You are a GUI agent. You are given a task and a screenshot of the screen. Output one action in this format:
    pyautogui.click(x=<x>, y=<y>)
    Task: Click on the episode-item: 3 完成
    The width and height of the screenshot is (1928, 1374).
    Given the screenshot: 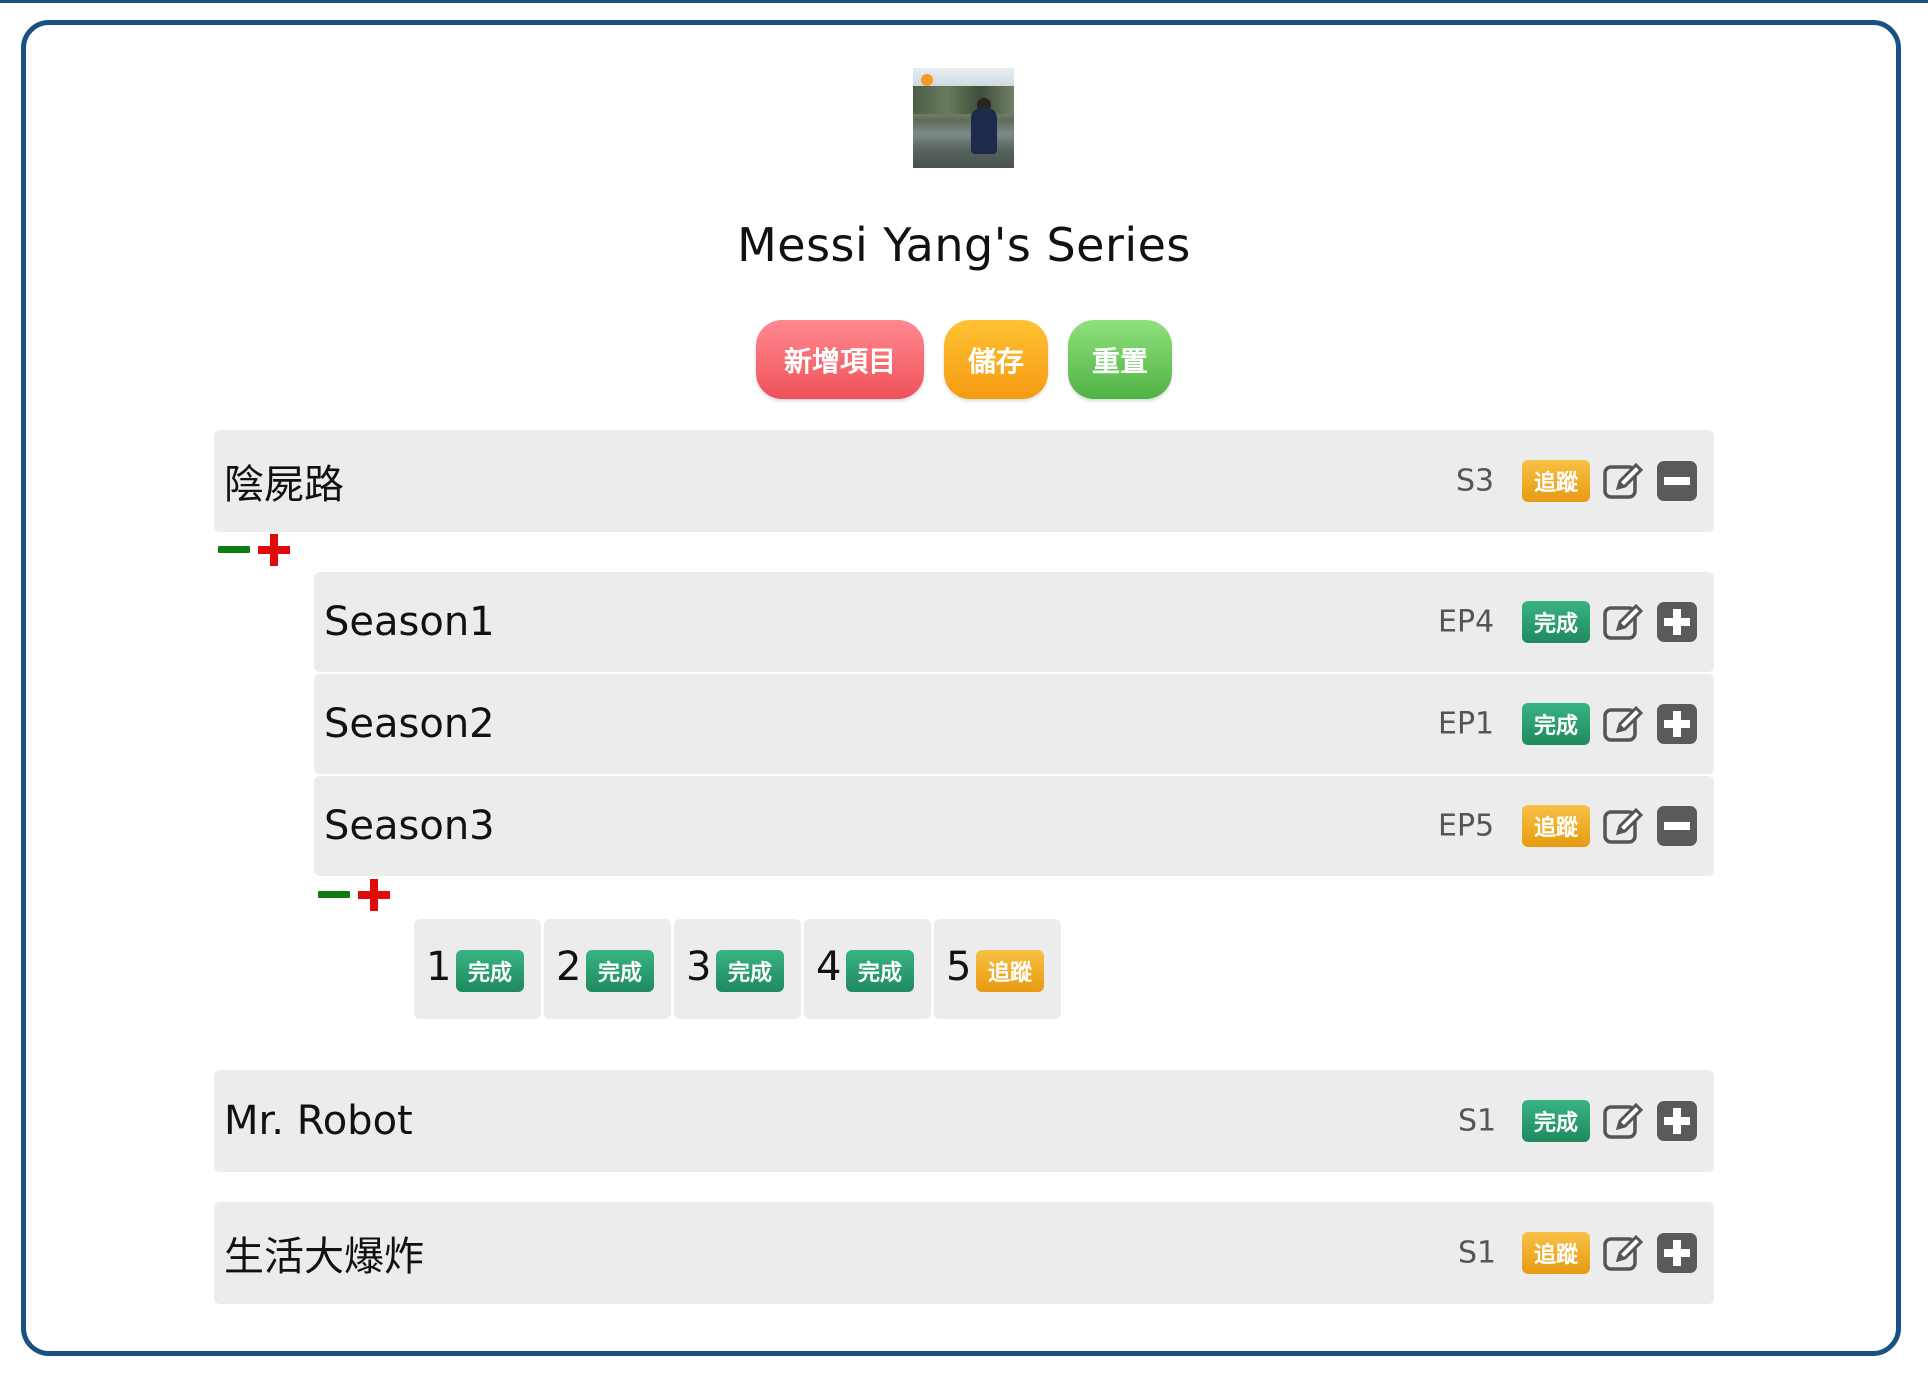 What is the action you would take?
    pyautogui.click(x=737, y=969)
    